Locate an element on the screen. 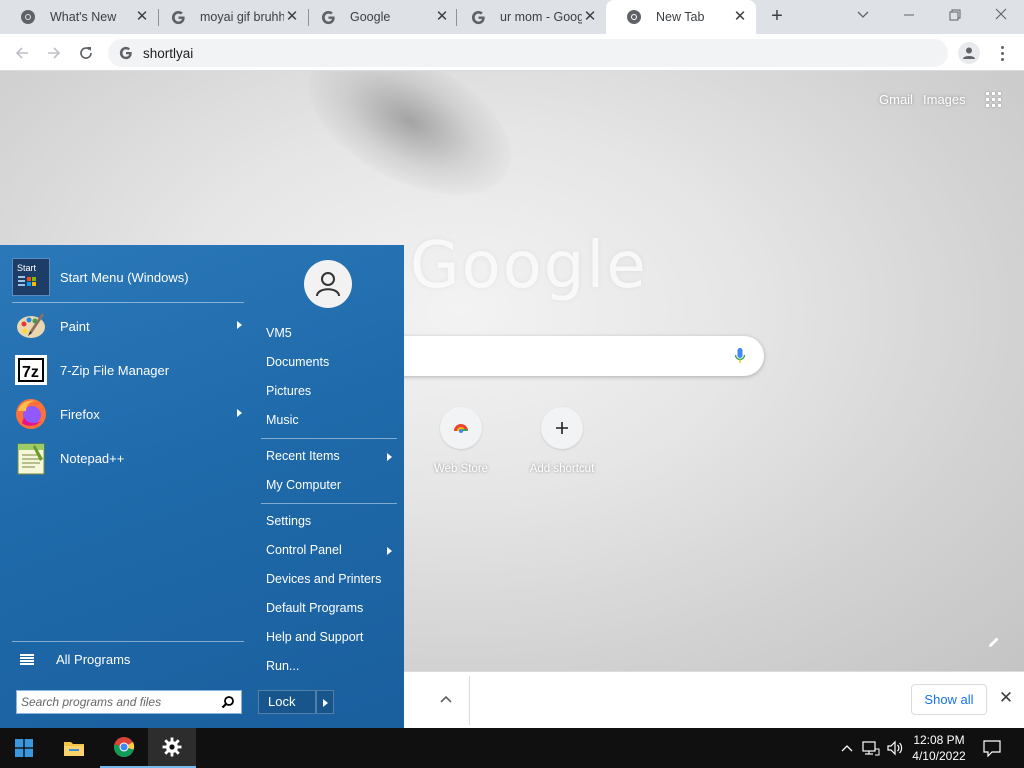  link-my-computer: My Computer is located at coordinates (331, 485).